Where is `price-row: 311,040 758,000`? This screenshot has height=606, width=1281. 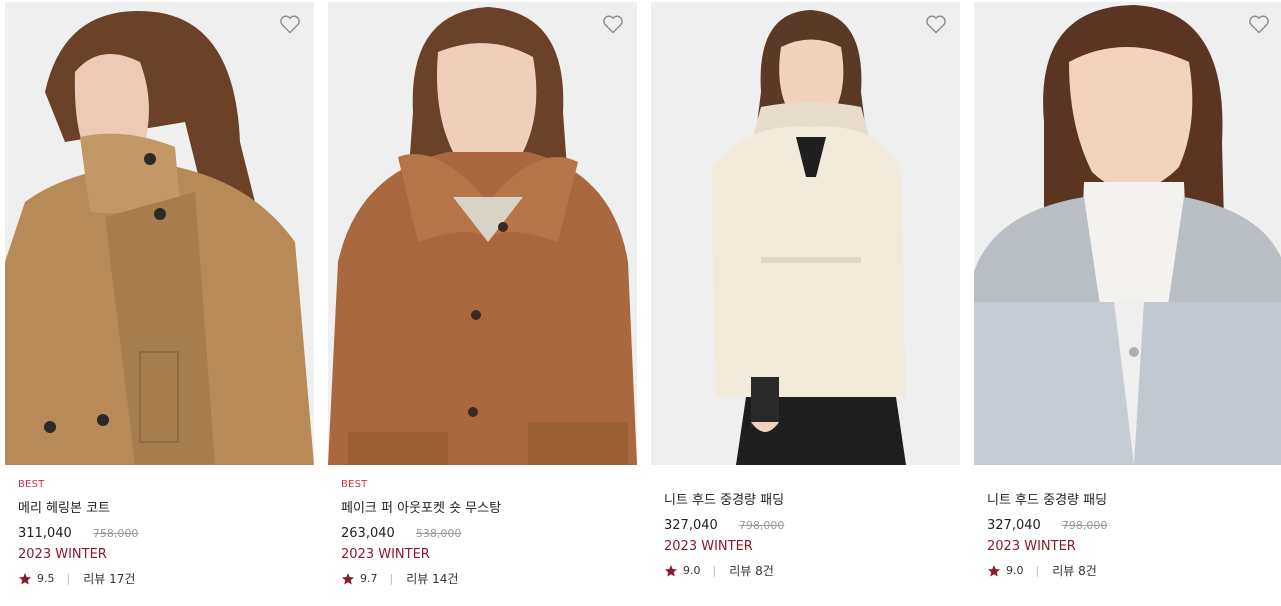 price-row: 311,040 758,000 is located at coordinates (162, 532).